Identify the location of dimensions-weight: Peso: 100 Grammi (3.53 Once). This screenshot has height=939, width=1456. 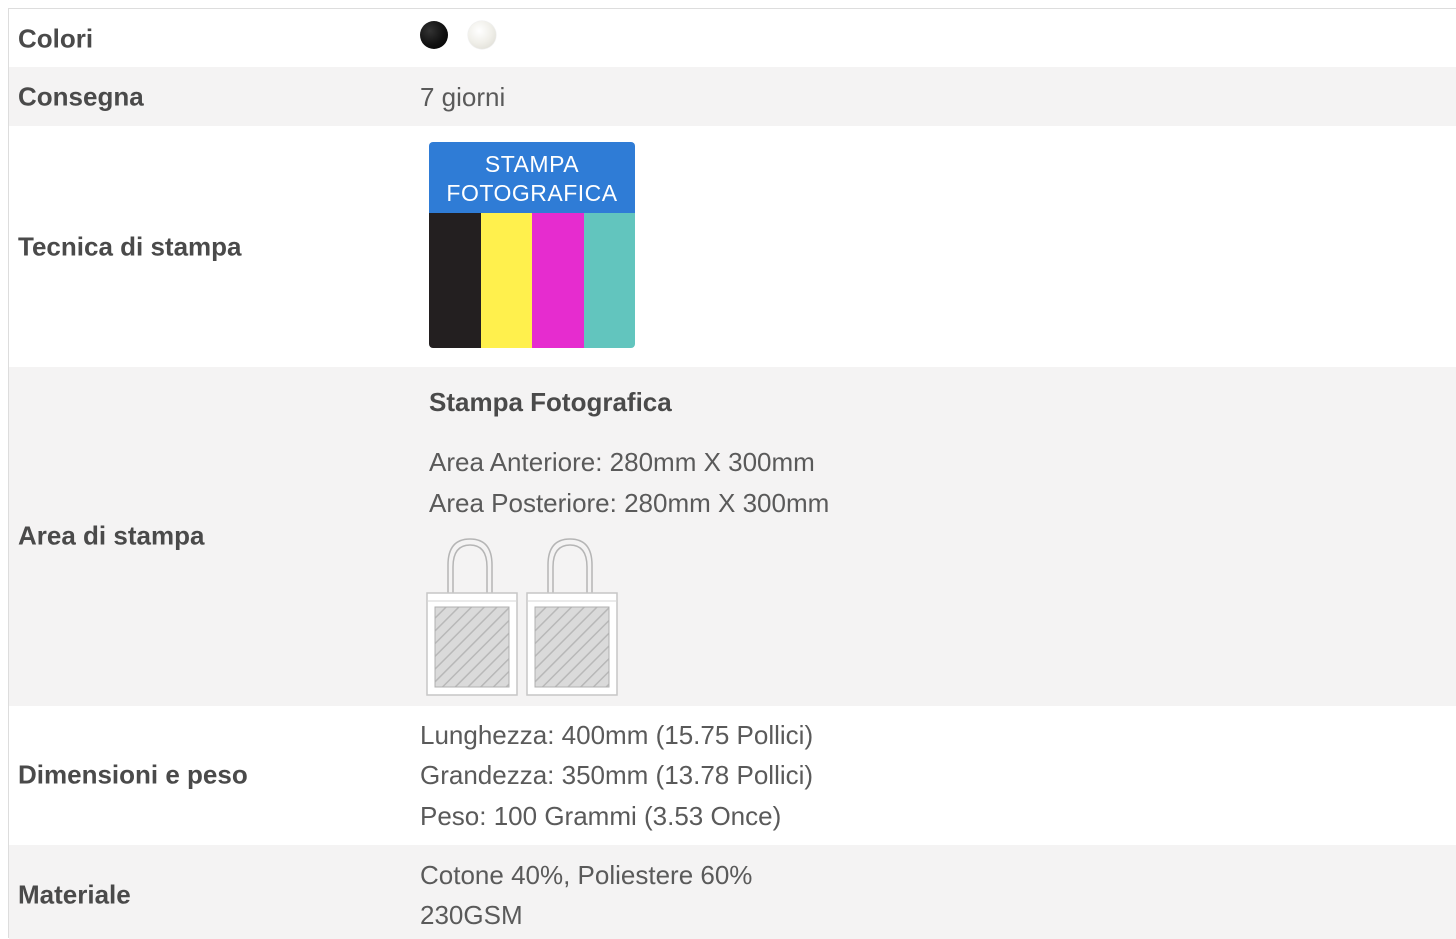
(601, 816).